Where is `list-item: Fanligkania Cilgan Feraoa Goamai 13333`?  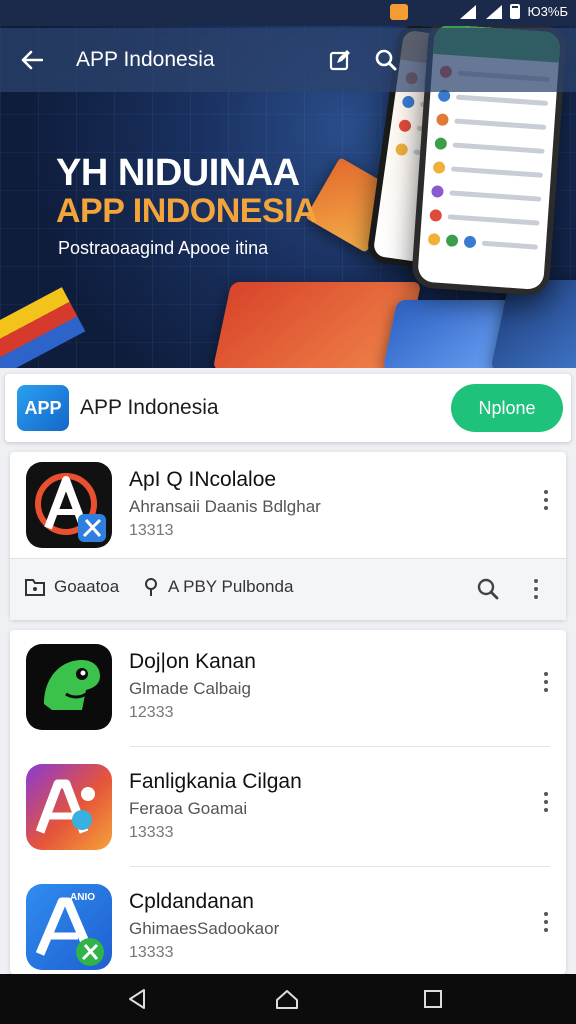 list-item: Fanligkania Cilgan Feraoa Goamai 13333 is located at coordinates (288, 813).